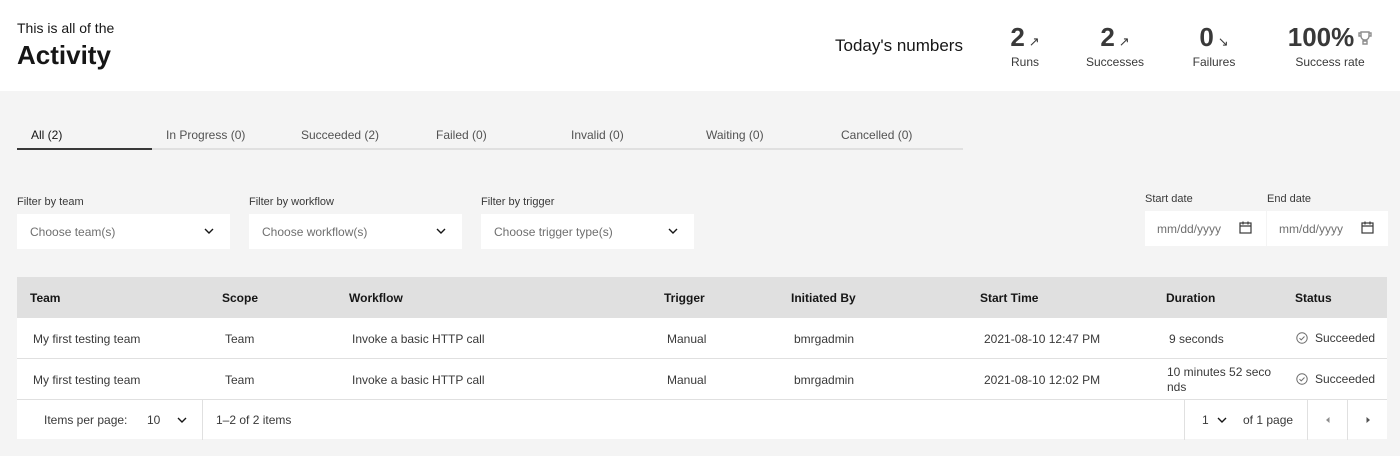  I want to click on stat-successes: 2 ↗ Successes, so click(1115, 45).